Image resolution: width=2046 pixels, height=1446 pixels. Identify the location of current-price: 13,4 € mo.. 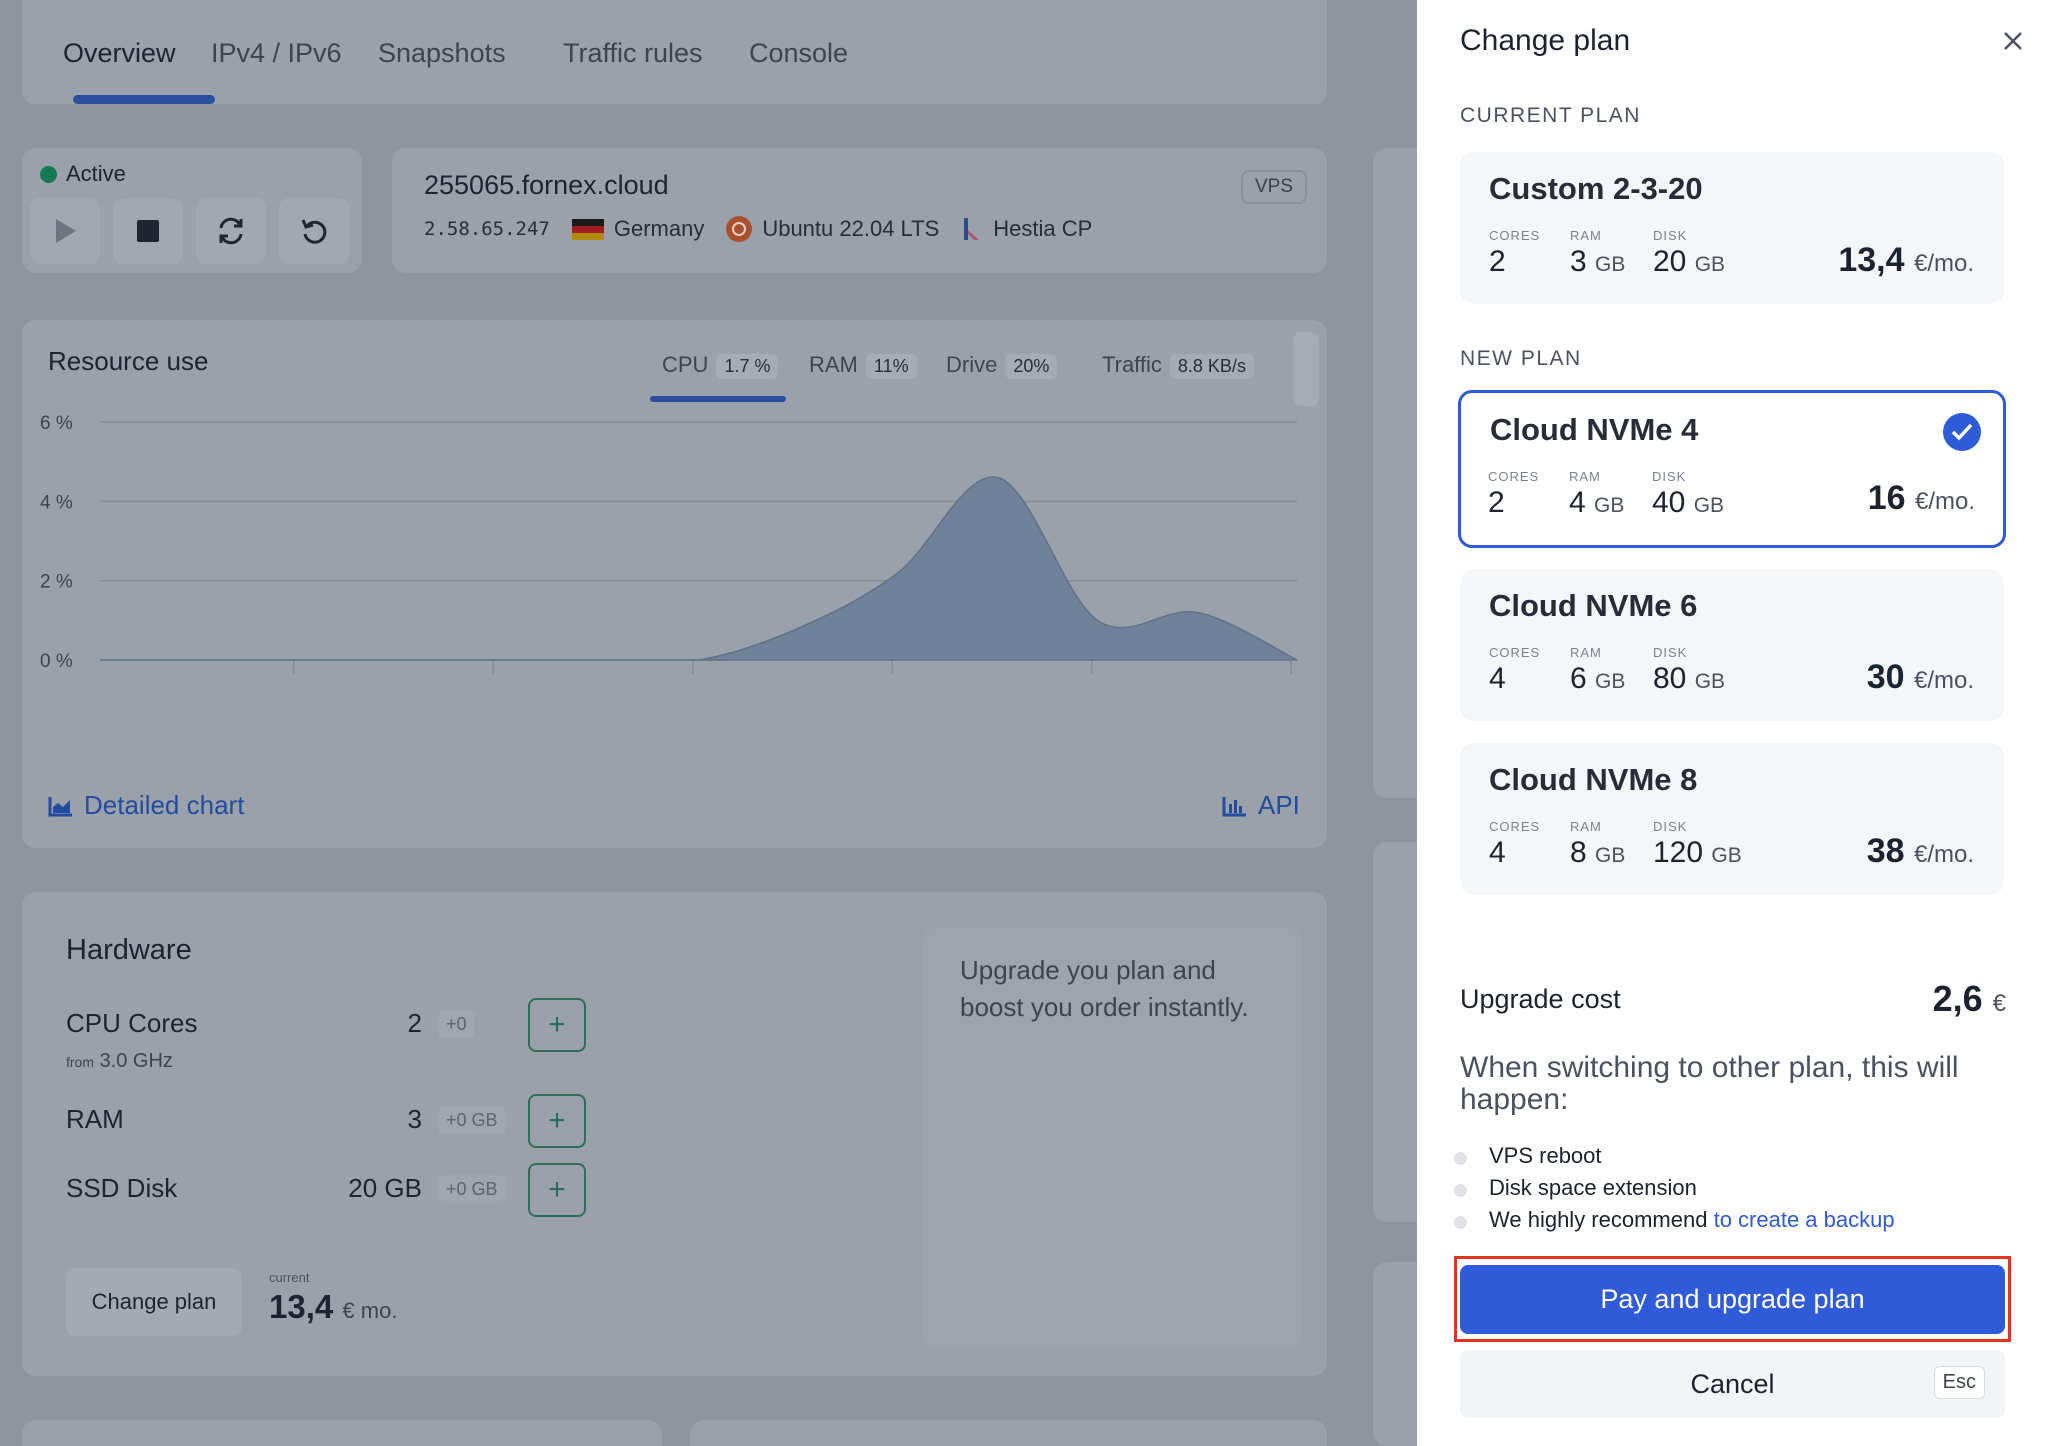
(333, 1307).